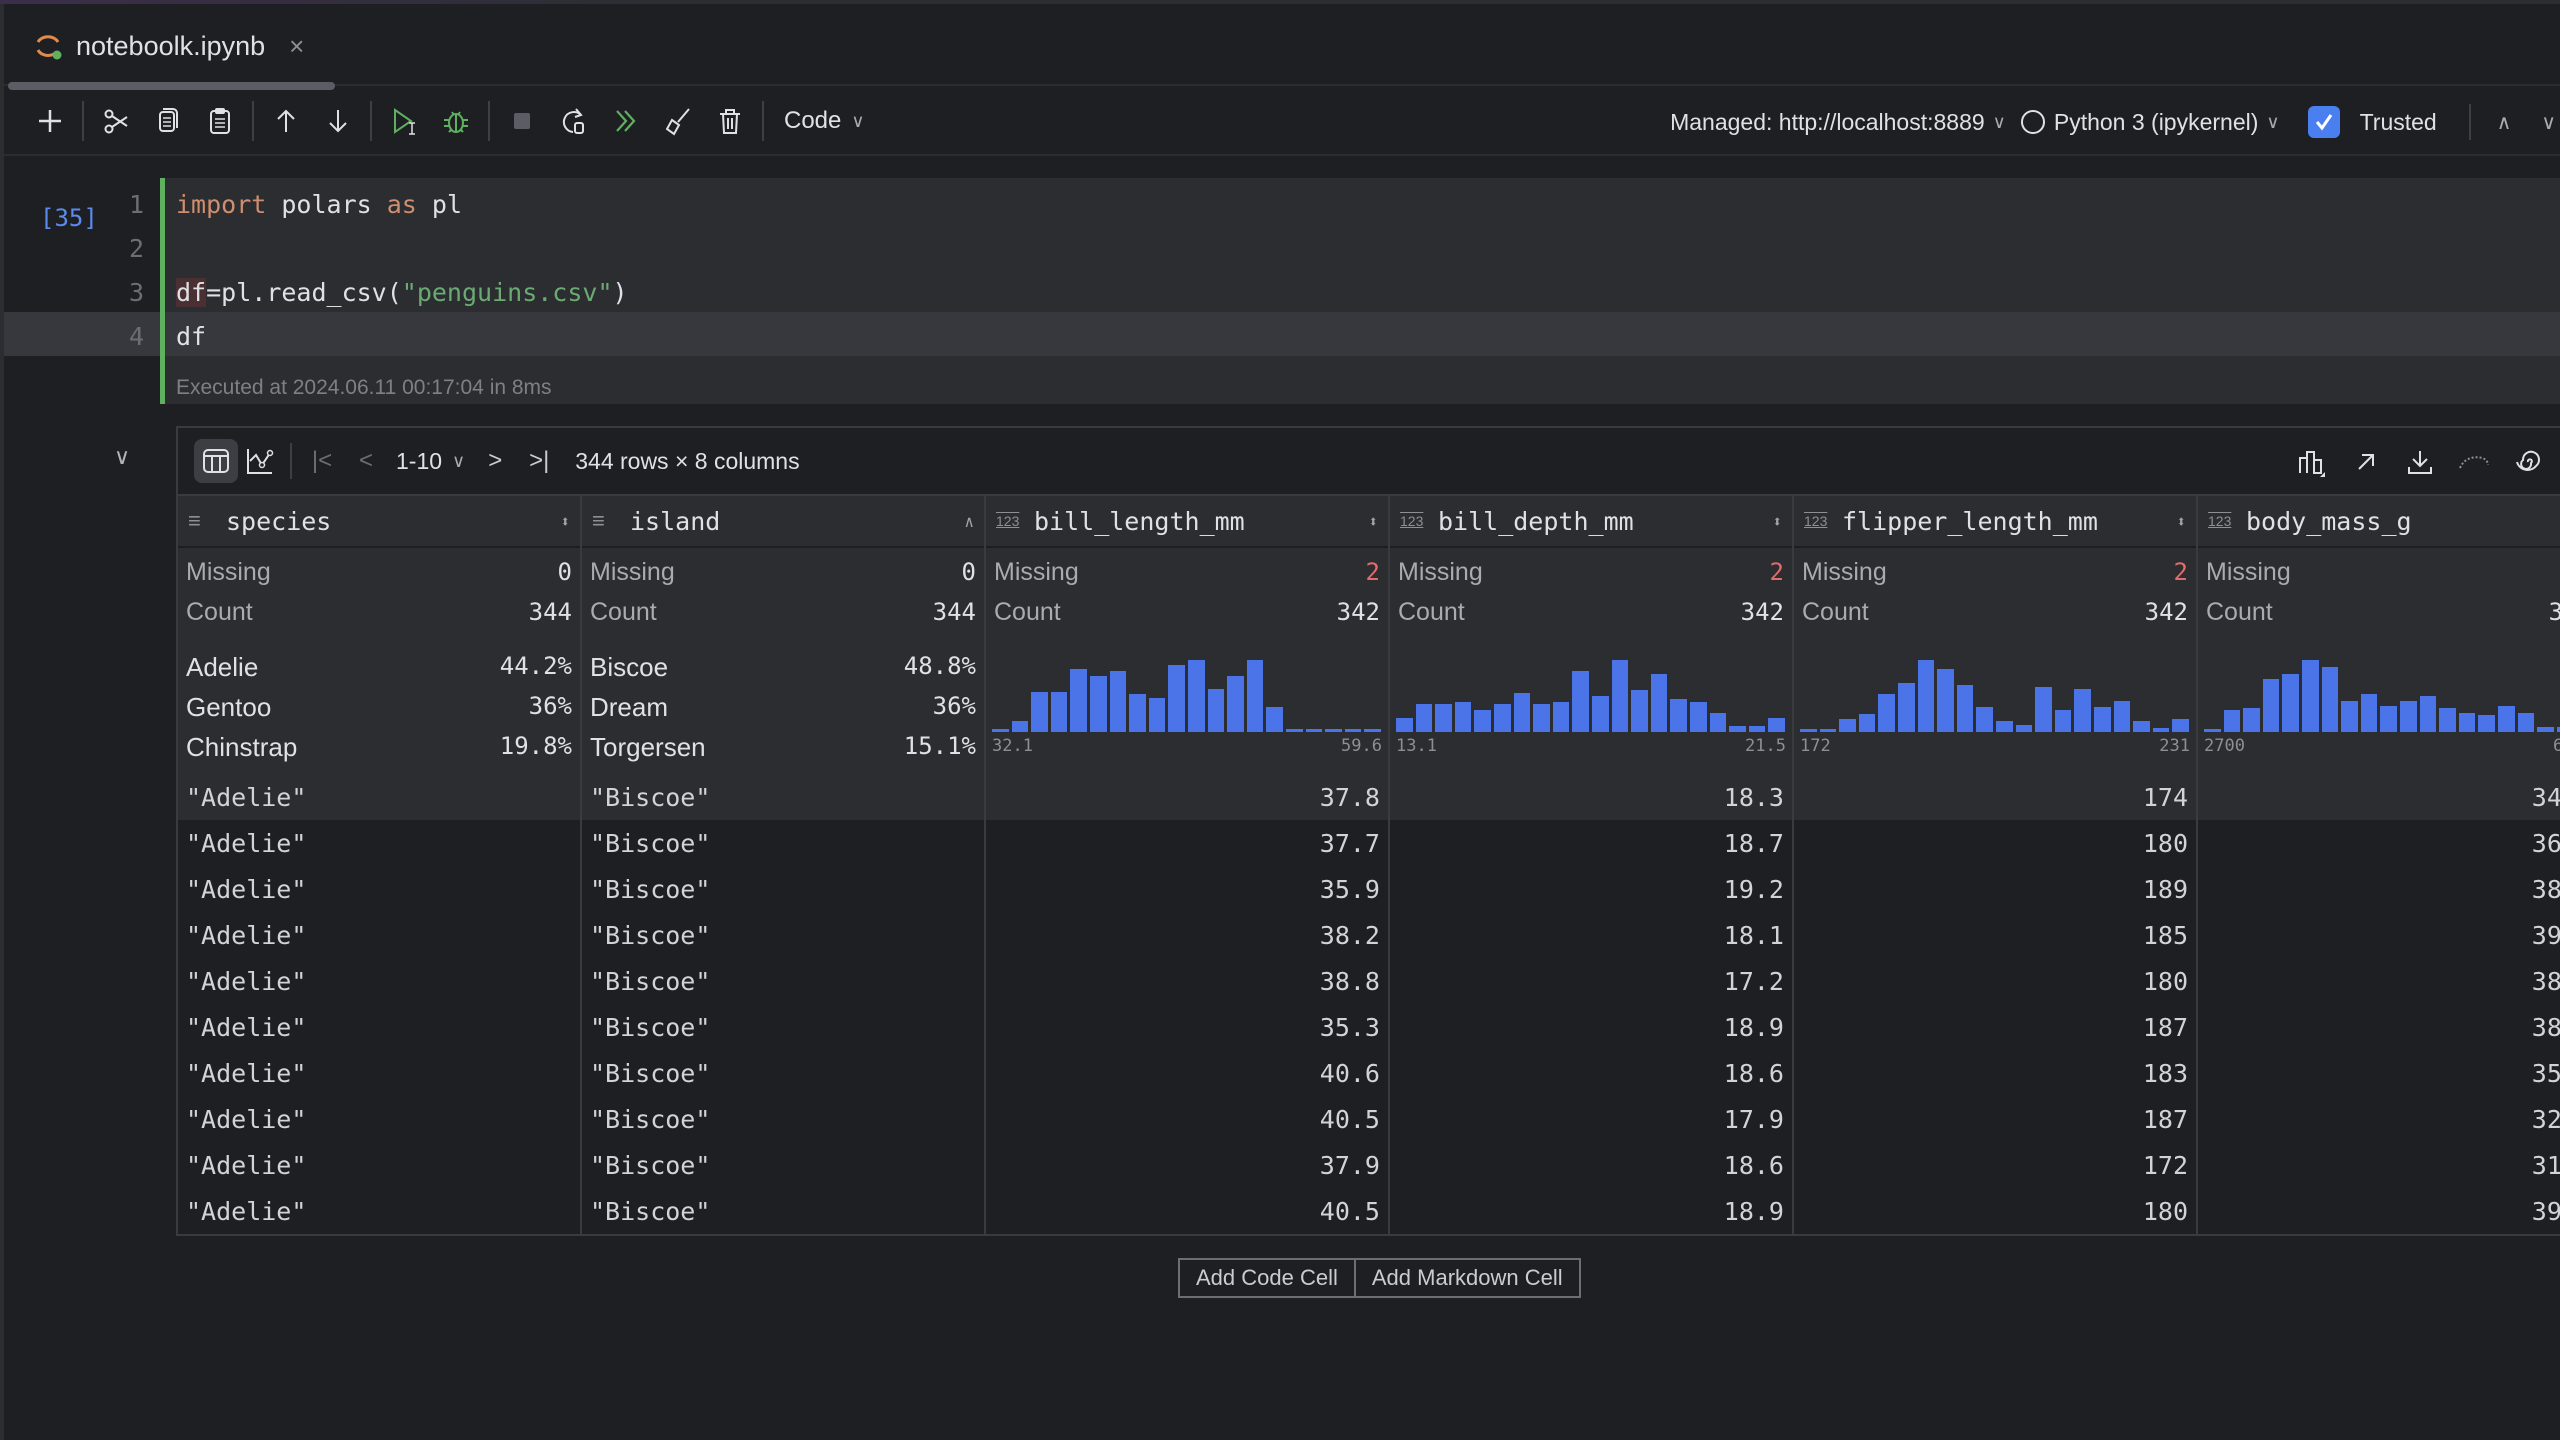 The image size is (2560, 1440). Describe the element at coordinates (260, 461) in the screenshot. I see `chart-view-button` at that location.